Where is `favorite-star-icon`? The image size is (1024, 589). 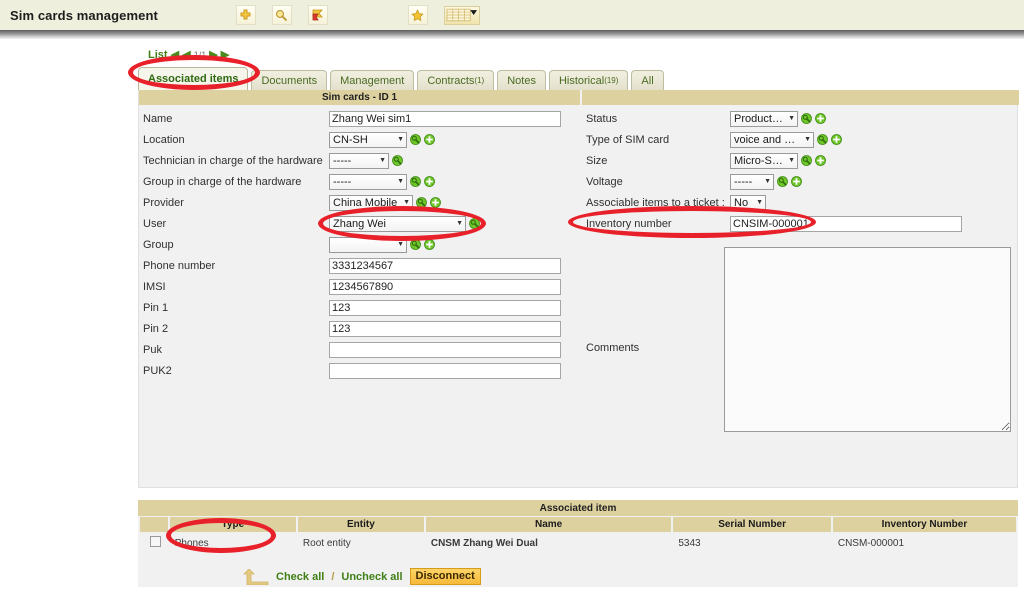
favorite-star-icon is located at coordinates (417, 15).